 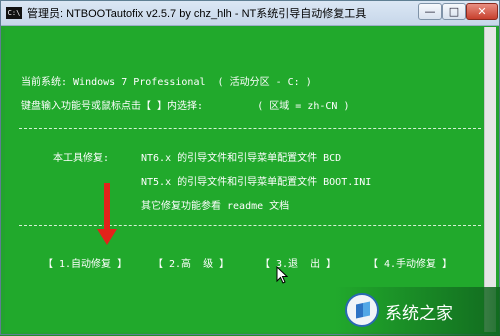 I want to click on input-prompt-line: 键盘输入功能号或鼠标点击【 】内选择: ( 区域 = zh-CN ), so click(x=185, y=106).